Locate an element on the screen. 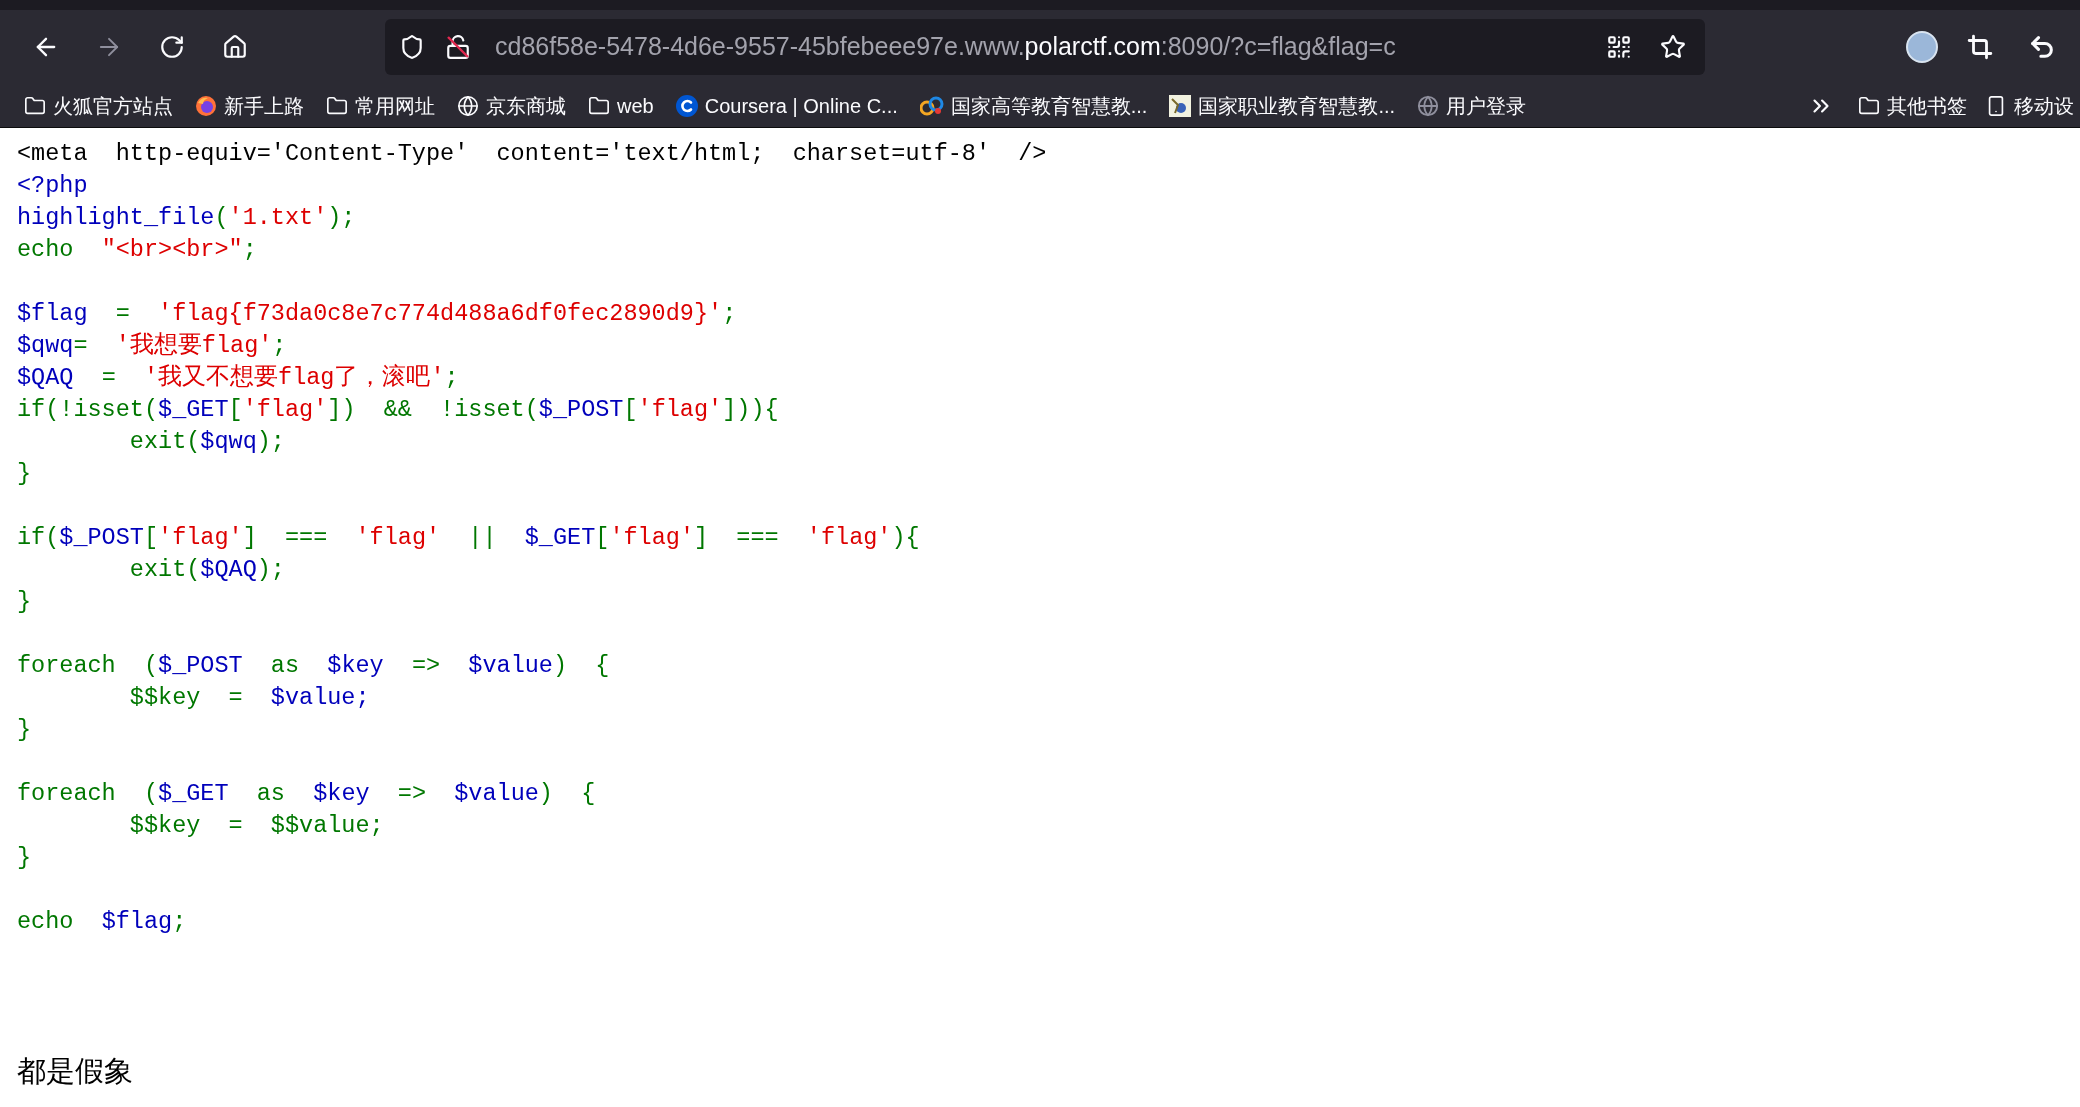 The width and height of the screenshot is (2080, 1107). shield-icon is located at coordinates (412, 47).